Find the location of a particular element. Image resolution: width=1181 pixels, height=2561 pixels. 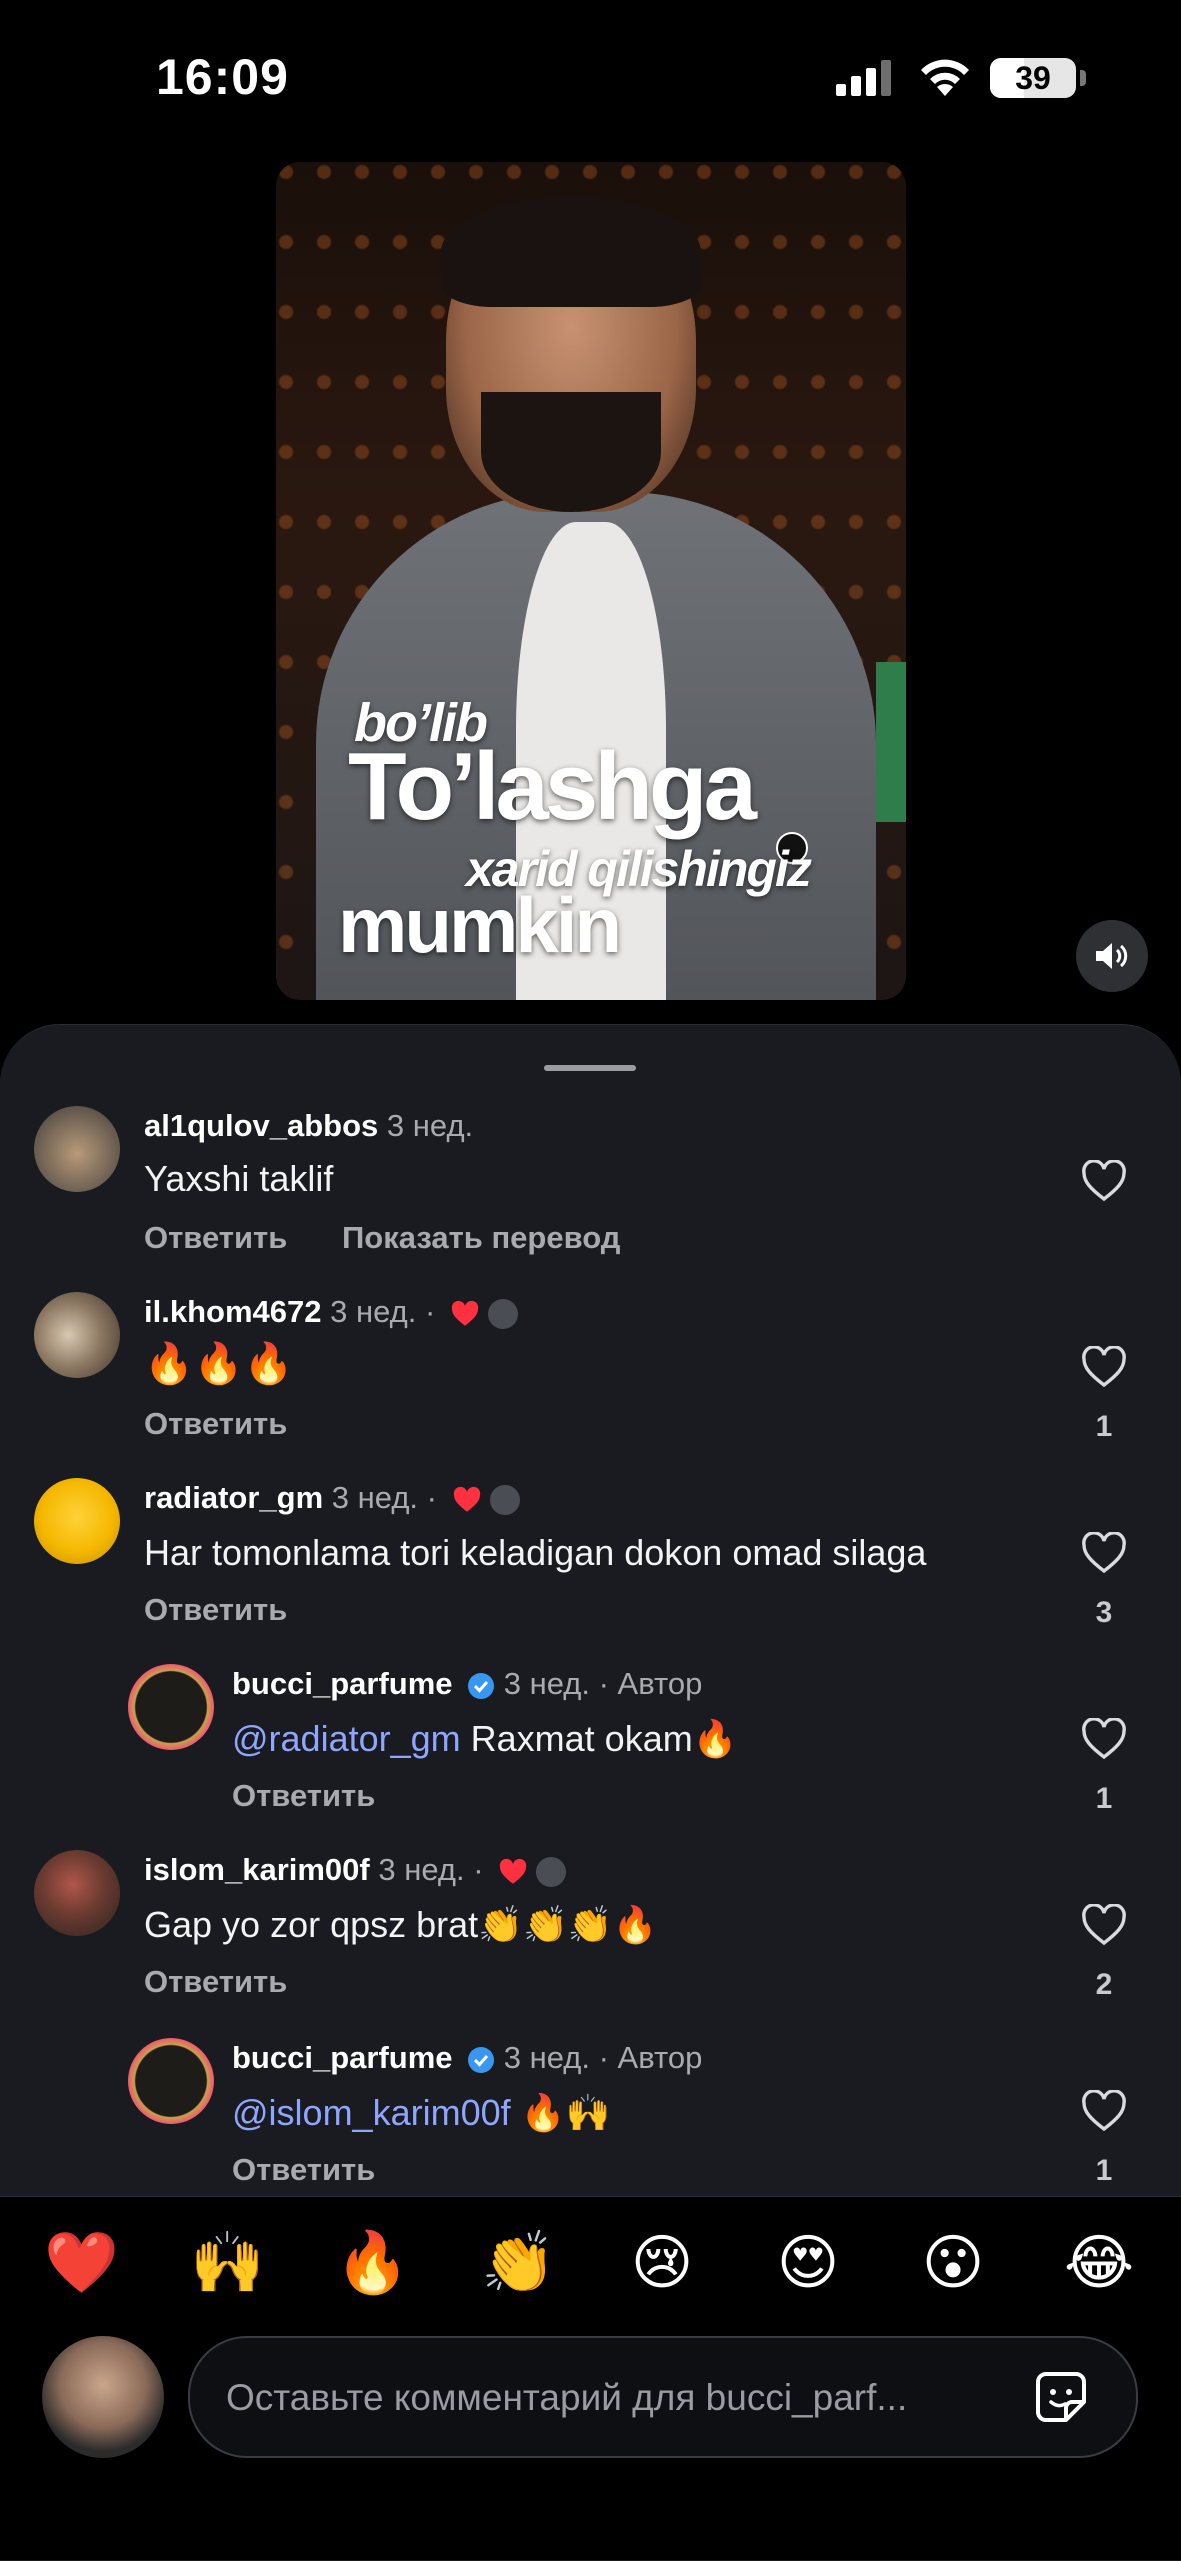

battery-tip is located at coordinates (1083, 78).